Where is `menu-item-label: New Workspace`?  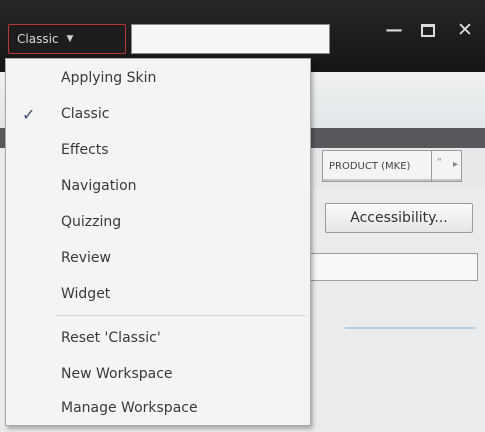 menu-item-label: New Workspace is located at coordinates (117, 374).